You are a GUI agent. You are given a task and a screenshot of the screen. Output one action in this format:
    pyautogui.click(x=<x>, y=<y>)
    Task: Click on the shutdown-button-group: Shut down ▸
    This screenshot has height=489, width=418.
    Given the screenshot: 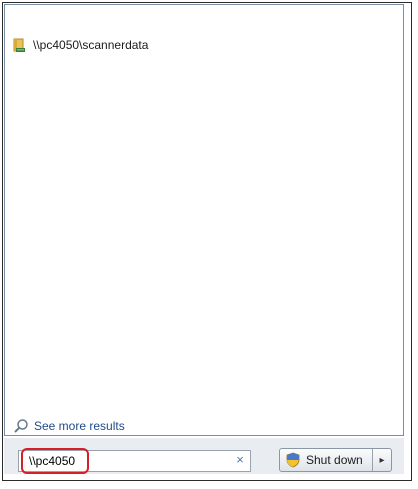 What is the action you would take?
    pyautogui.click(x=335, y=460)
    